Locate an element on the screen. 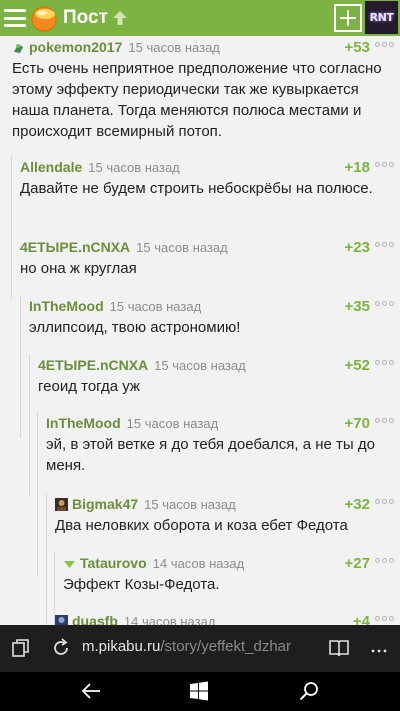  comment-author: duasfb is located at coordinates (95, 619).